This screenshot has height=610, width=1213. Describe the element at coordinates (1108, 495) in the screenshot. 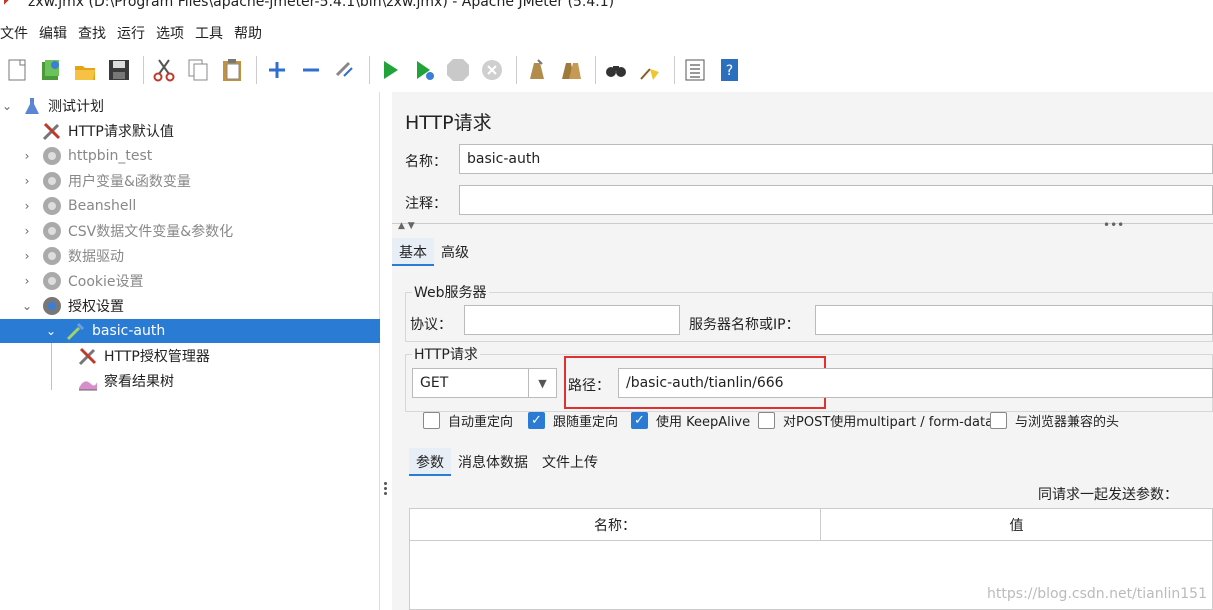

I see `send-params-label: 同请求一起发送参数：` at that location.